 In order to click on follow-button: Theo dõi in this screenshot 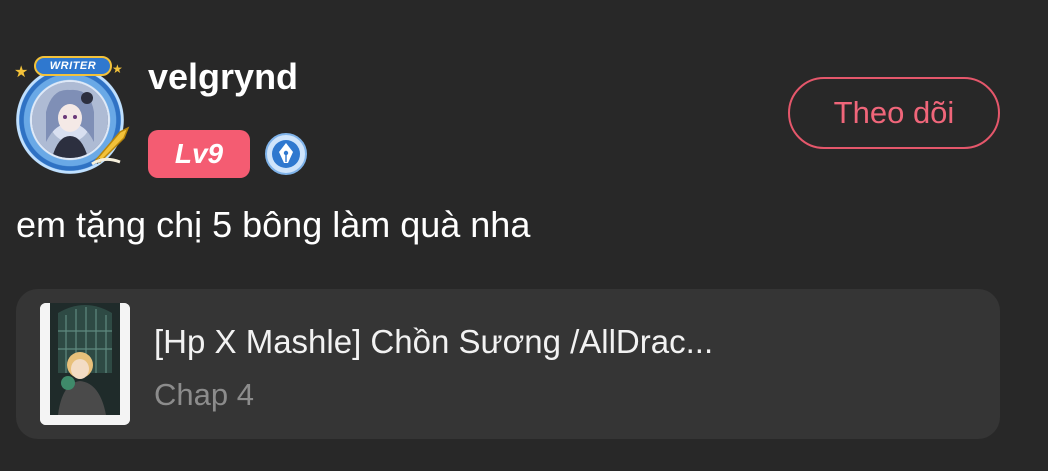, I will do `click(894, 113)`.